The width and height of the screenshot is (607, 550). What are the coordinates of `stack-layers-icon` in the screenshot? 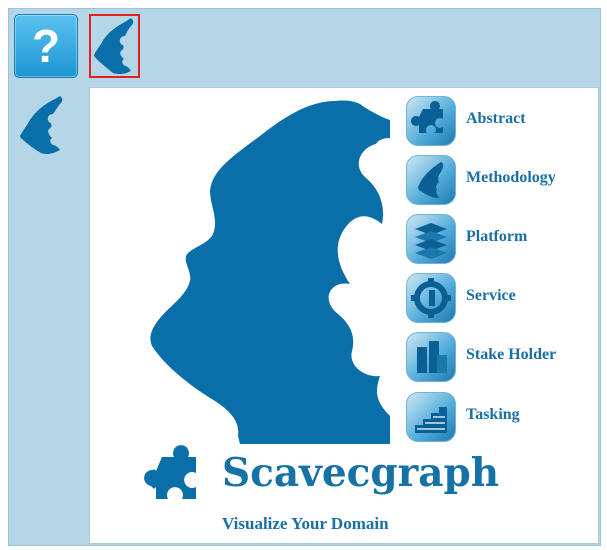 It's located at (431, 239).